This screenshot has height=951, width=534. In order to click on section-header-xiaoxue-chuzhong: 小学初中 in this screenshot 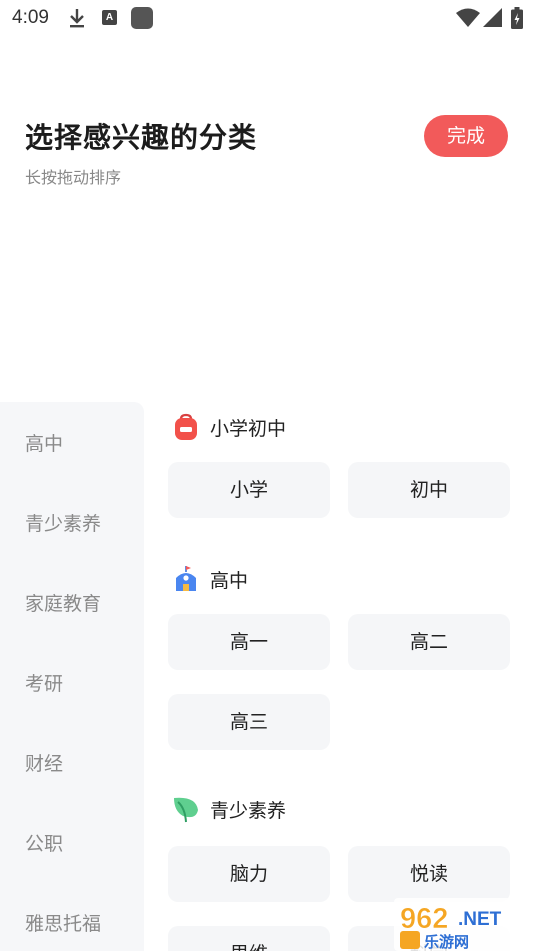, I will do `click(229, 427)`.